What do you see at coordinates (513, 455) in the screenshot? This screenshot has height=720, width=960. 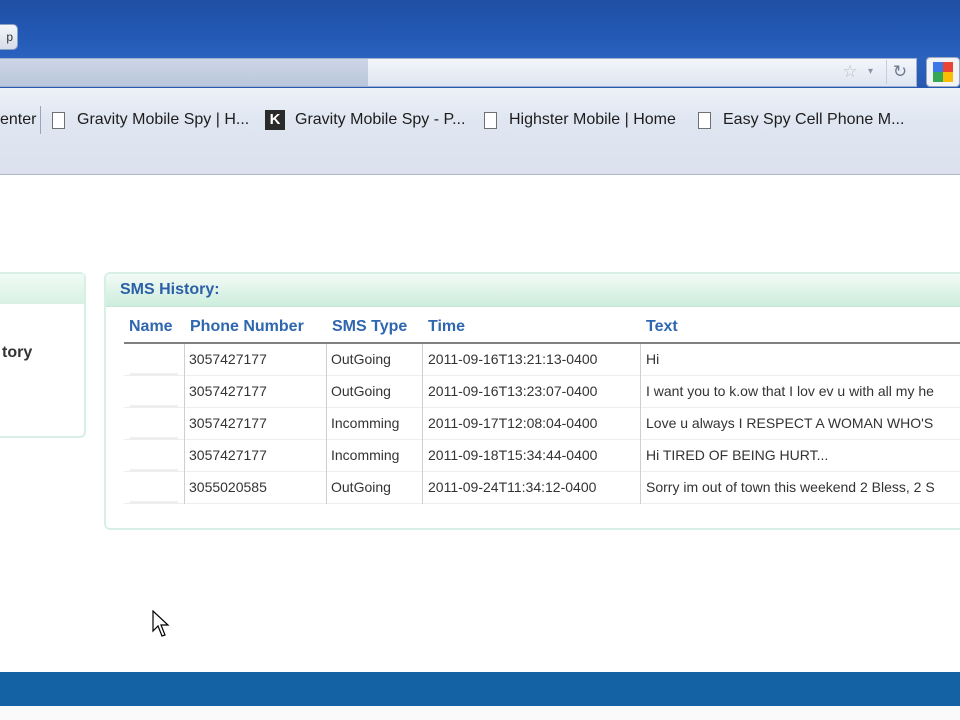 I see `time-cell: 2011-09-18T15:34:44-0400` at bounding box center [513, 455].